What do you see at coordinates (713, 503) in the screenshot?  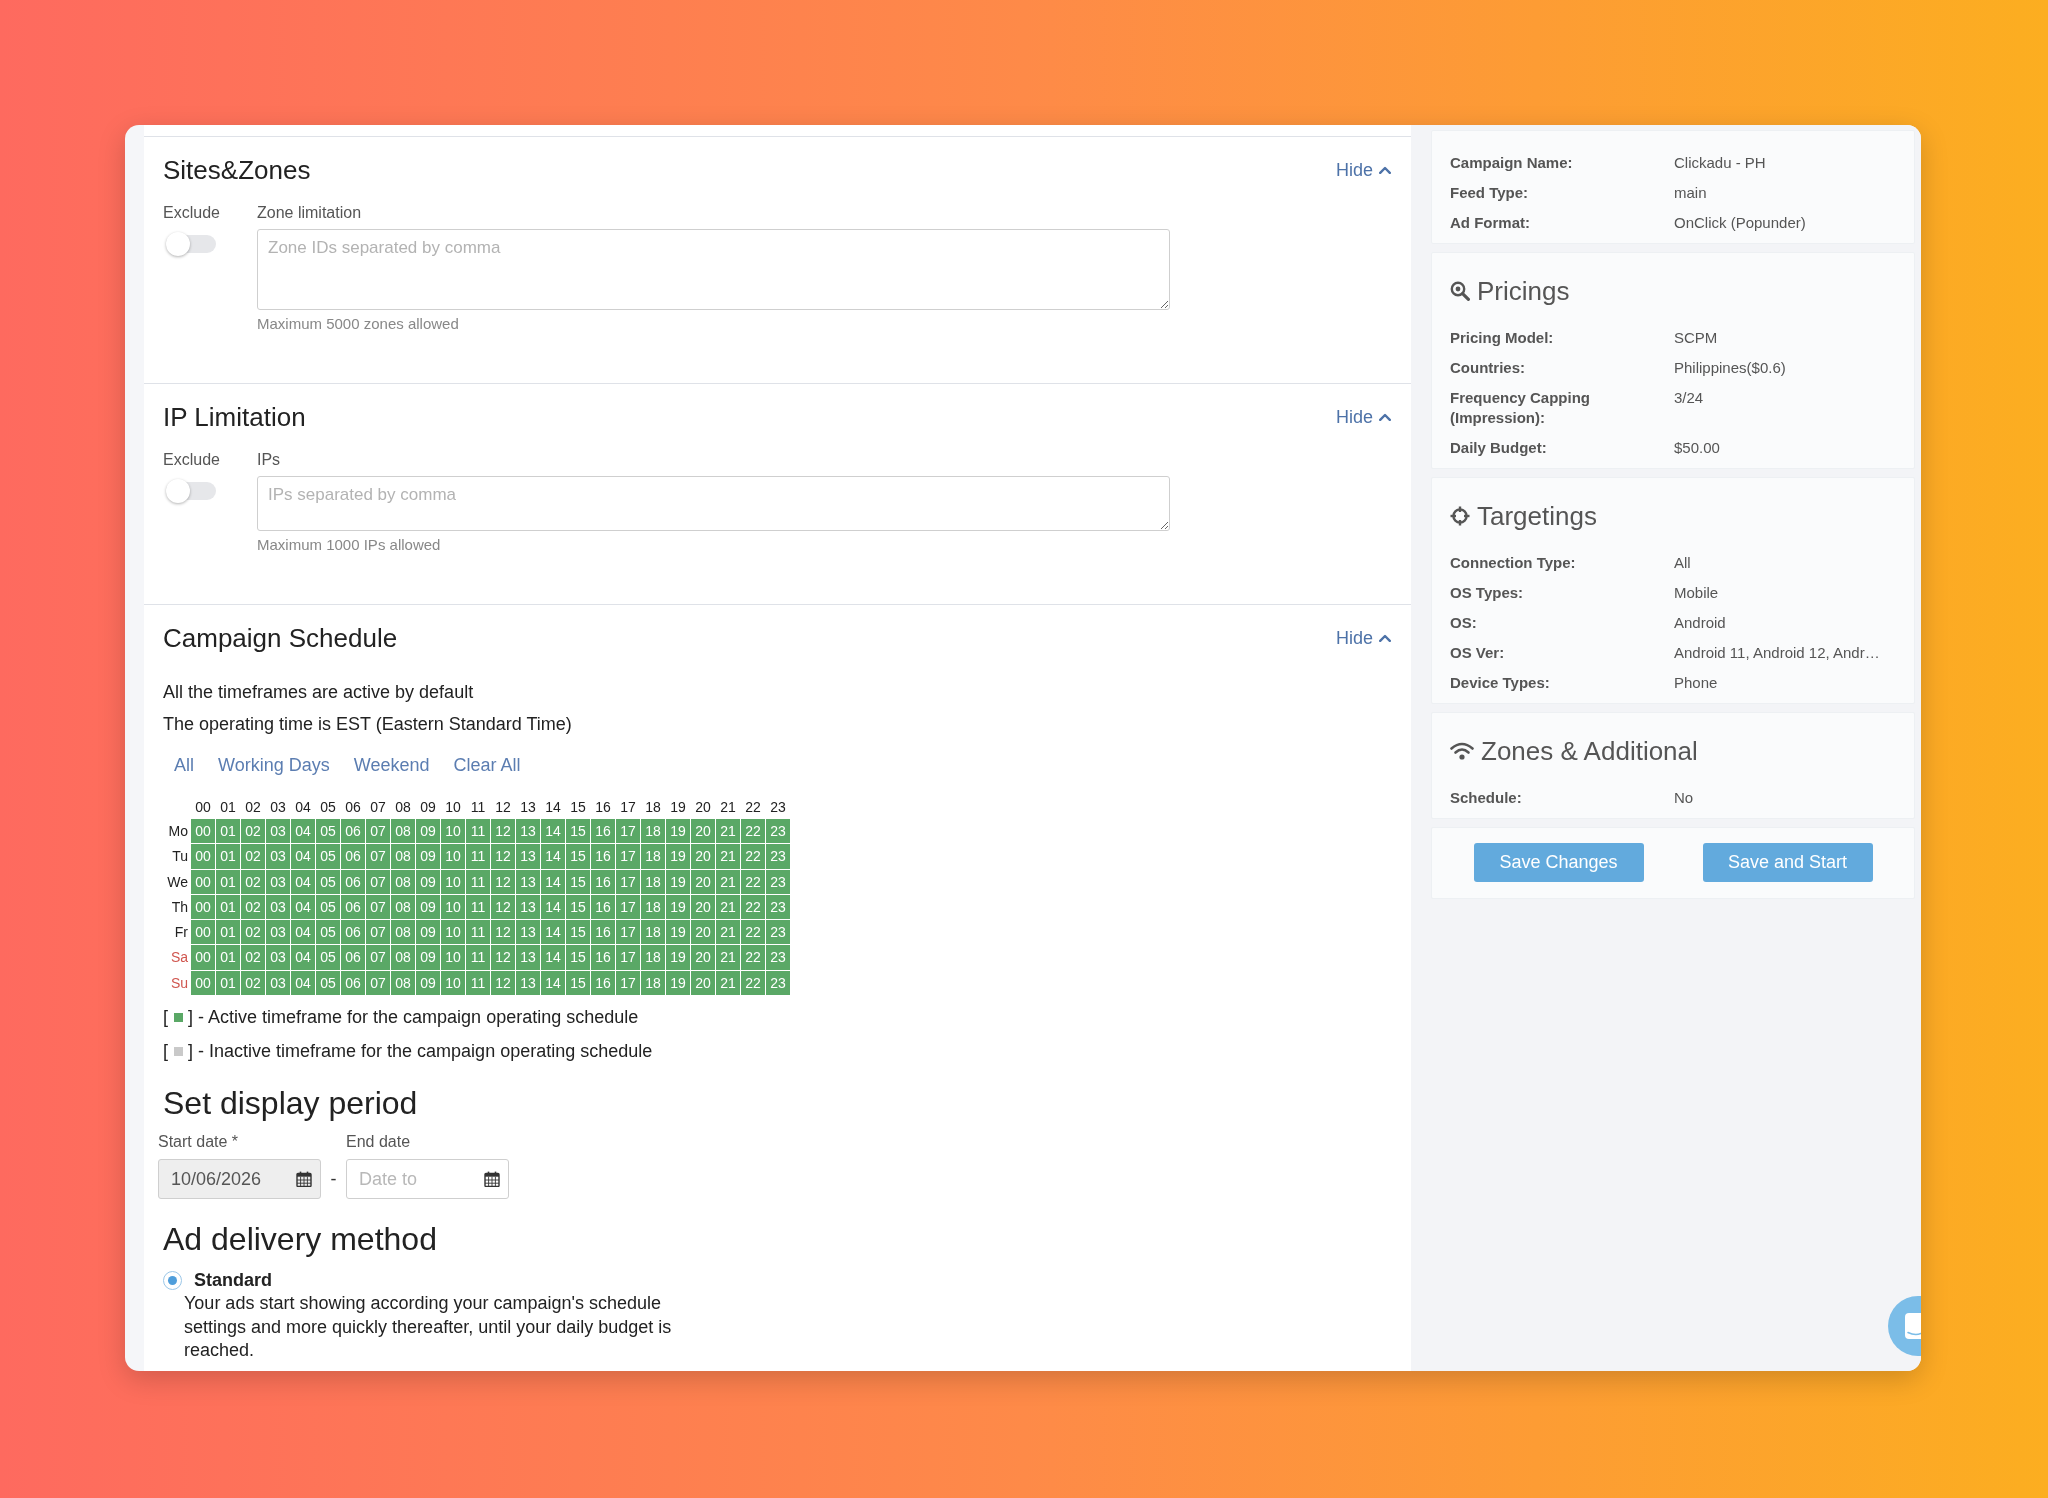 I see `input-field: IPs separated by comma` at bounding box center [713, 503].